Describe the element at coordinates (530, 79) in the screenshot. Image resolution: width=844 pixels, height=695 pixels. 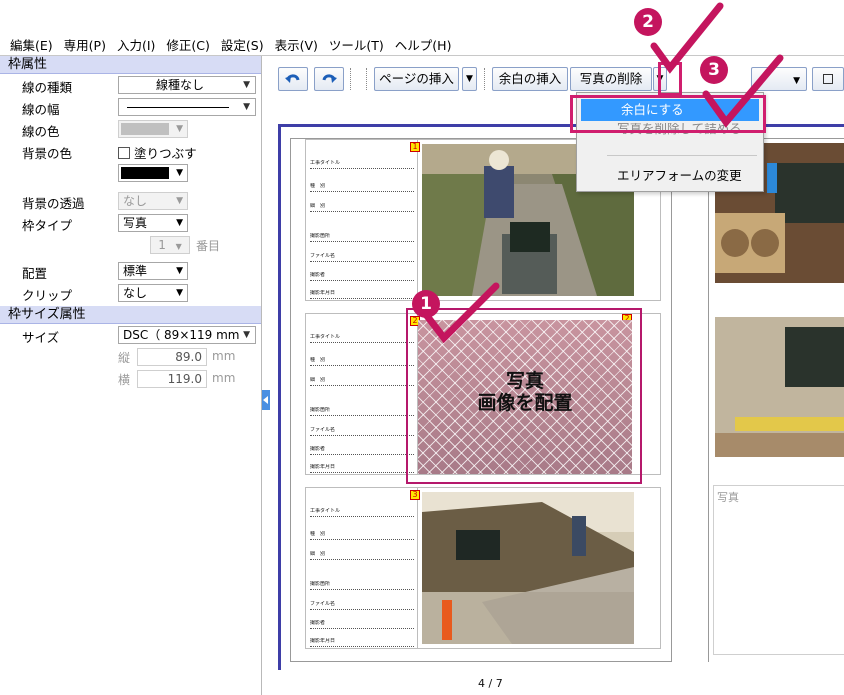
I see `insert-blank-button: 余白の挿入` at that location.